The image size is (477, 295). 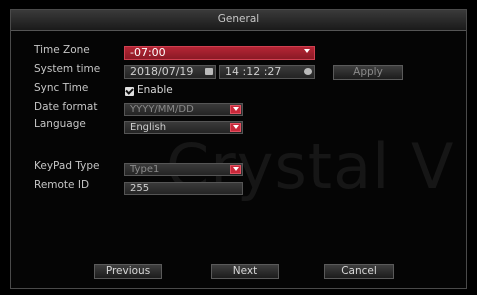 What do you see at coordinates (148, 52) in the screenshot?
I see `time-zone-value: -07:00` at bounding box center [148, 52].